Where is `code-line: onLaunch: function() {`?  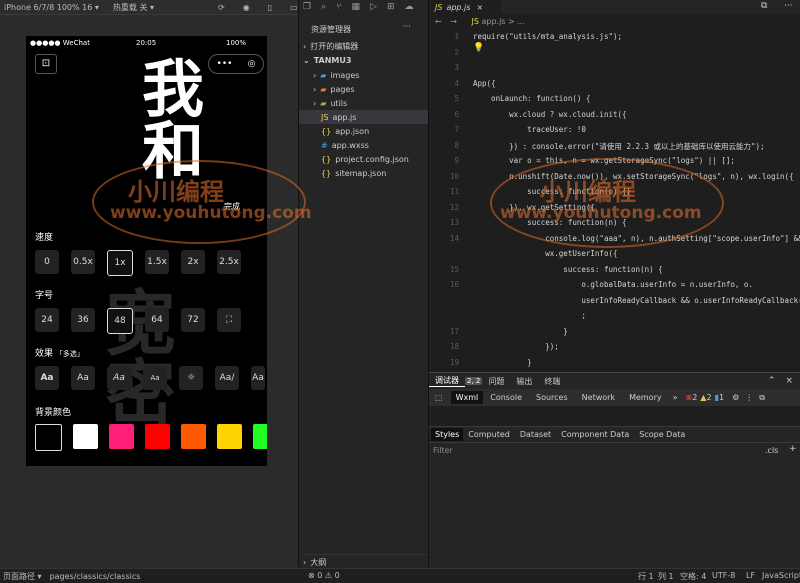 code-line: onLaunch: function() { is located at coordinates (531, 98).